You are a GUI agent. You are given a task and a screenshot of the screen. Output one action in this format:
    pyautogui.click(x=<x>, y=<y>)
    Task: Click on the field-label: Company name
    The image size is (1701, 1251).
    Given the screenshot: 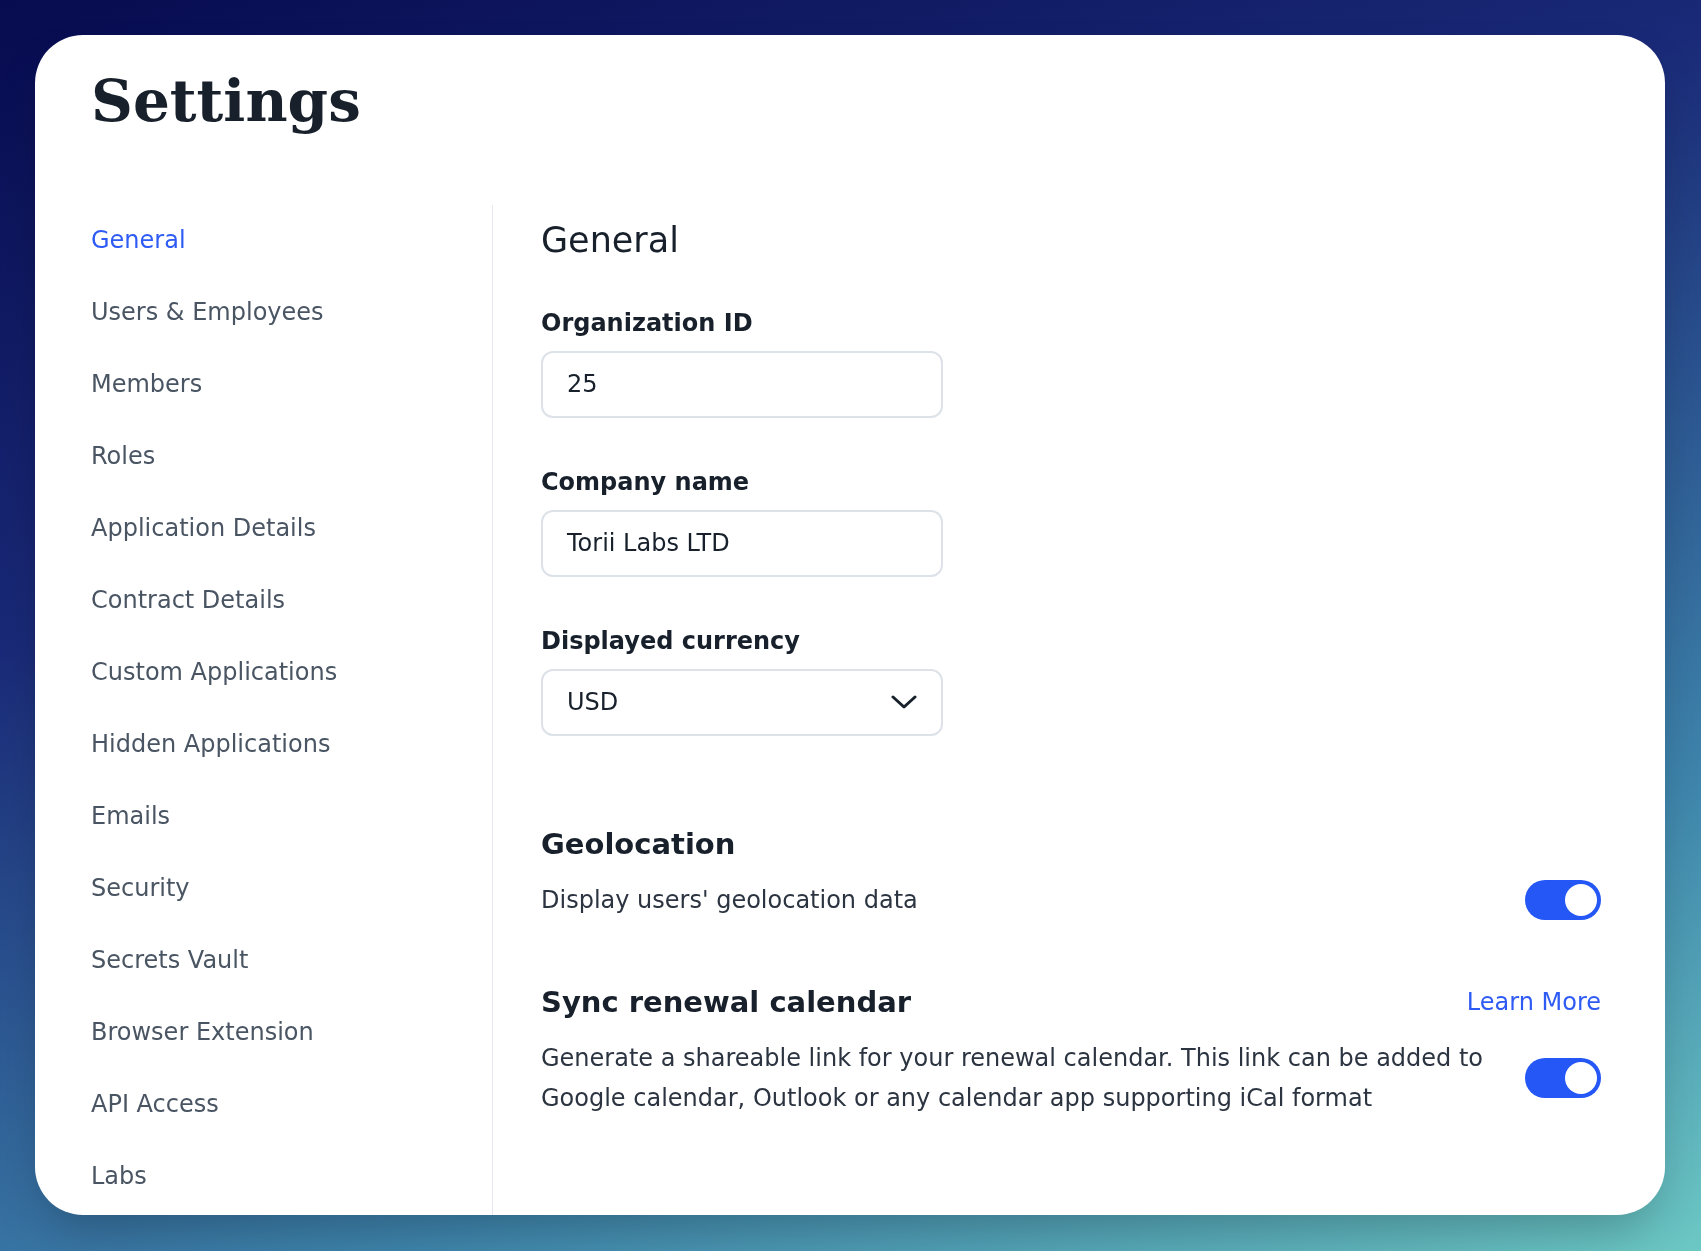 What is the action you would take?
    pyautogui.click(x=645, y=482)
    